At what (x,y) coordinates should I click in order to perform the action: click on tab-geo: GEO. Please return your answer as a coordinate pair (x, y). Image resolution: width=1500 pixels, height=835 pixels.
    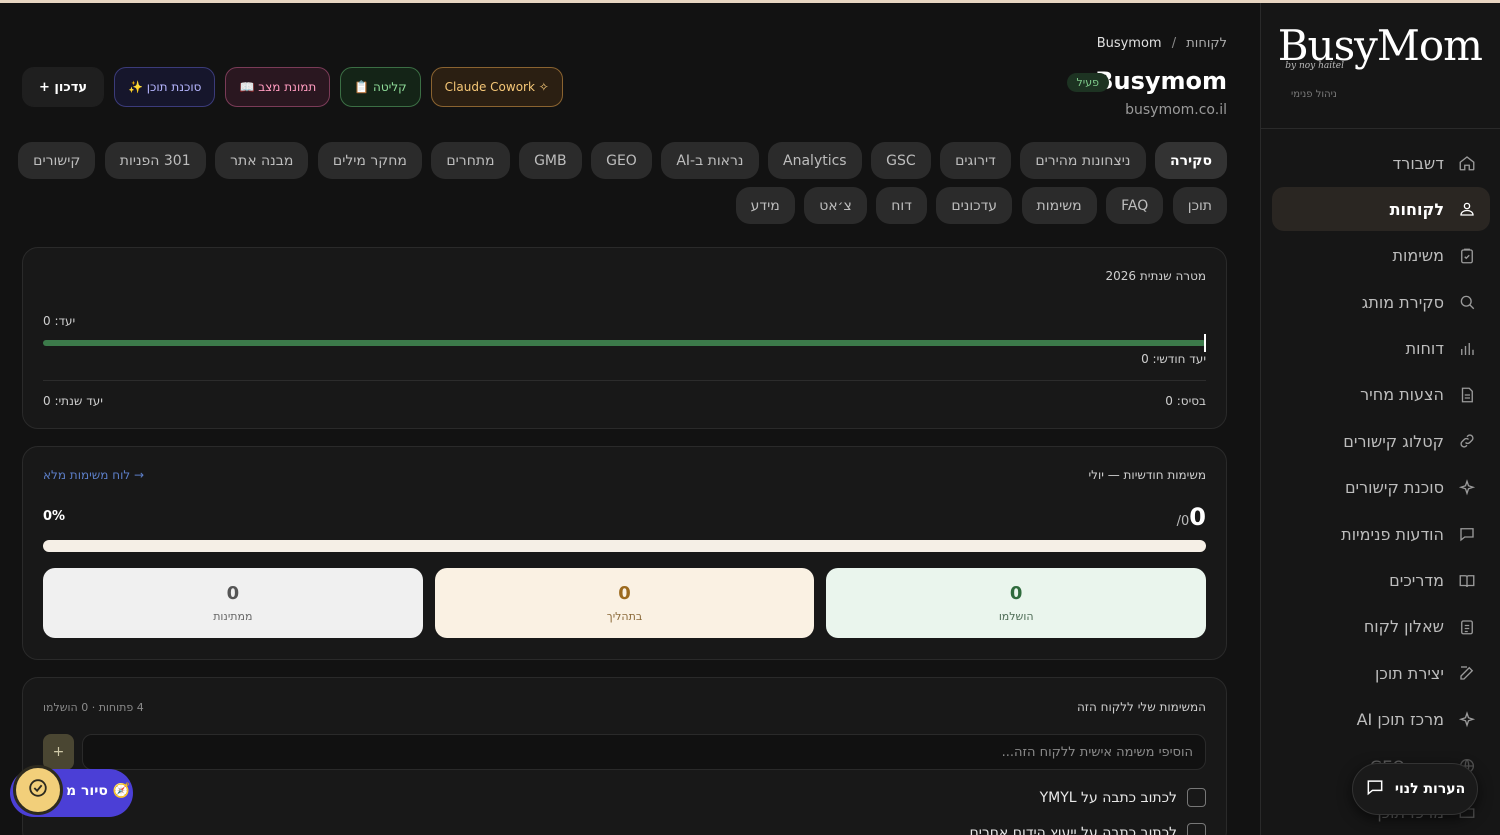
    Looking at the image, I should click on (621, 160).